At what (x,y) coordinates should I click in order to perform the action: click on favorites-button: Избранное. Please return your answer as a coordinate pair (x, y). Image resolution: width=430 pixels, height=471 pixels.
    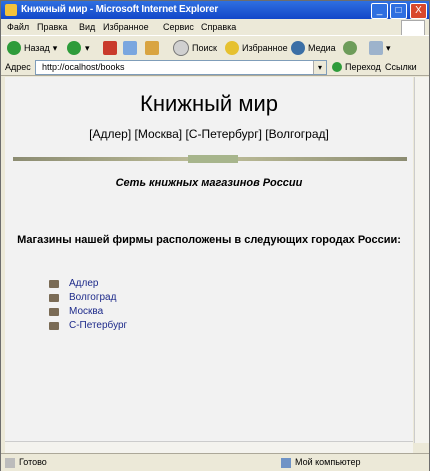
    Looking at the image, I should click on (256, 48).